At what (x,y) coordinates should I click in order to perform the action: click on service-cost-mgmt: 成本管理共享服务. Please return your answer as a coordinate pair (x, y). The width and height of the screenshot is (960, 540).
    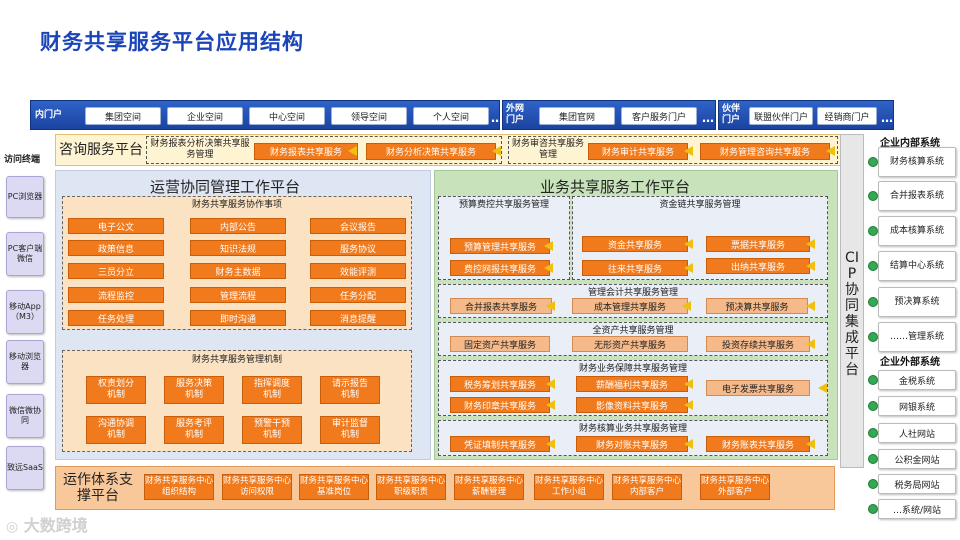
    Looking at the image, I should click on (630, 306).